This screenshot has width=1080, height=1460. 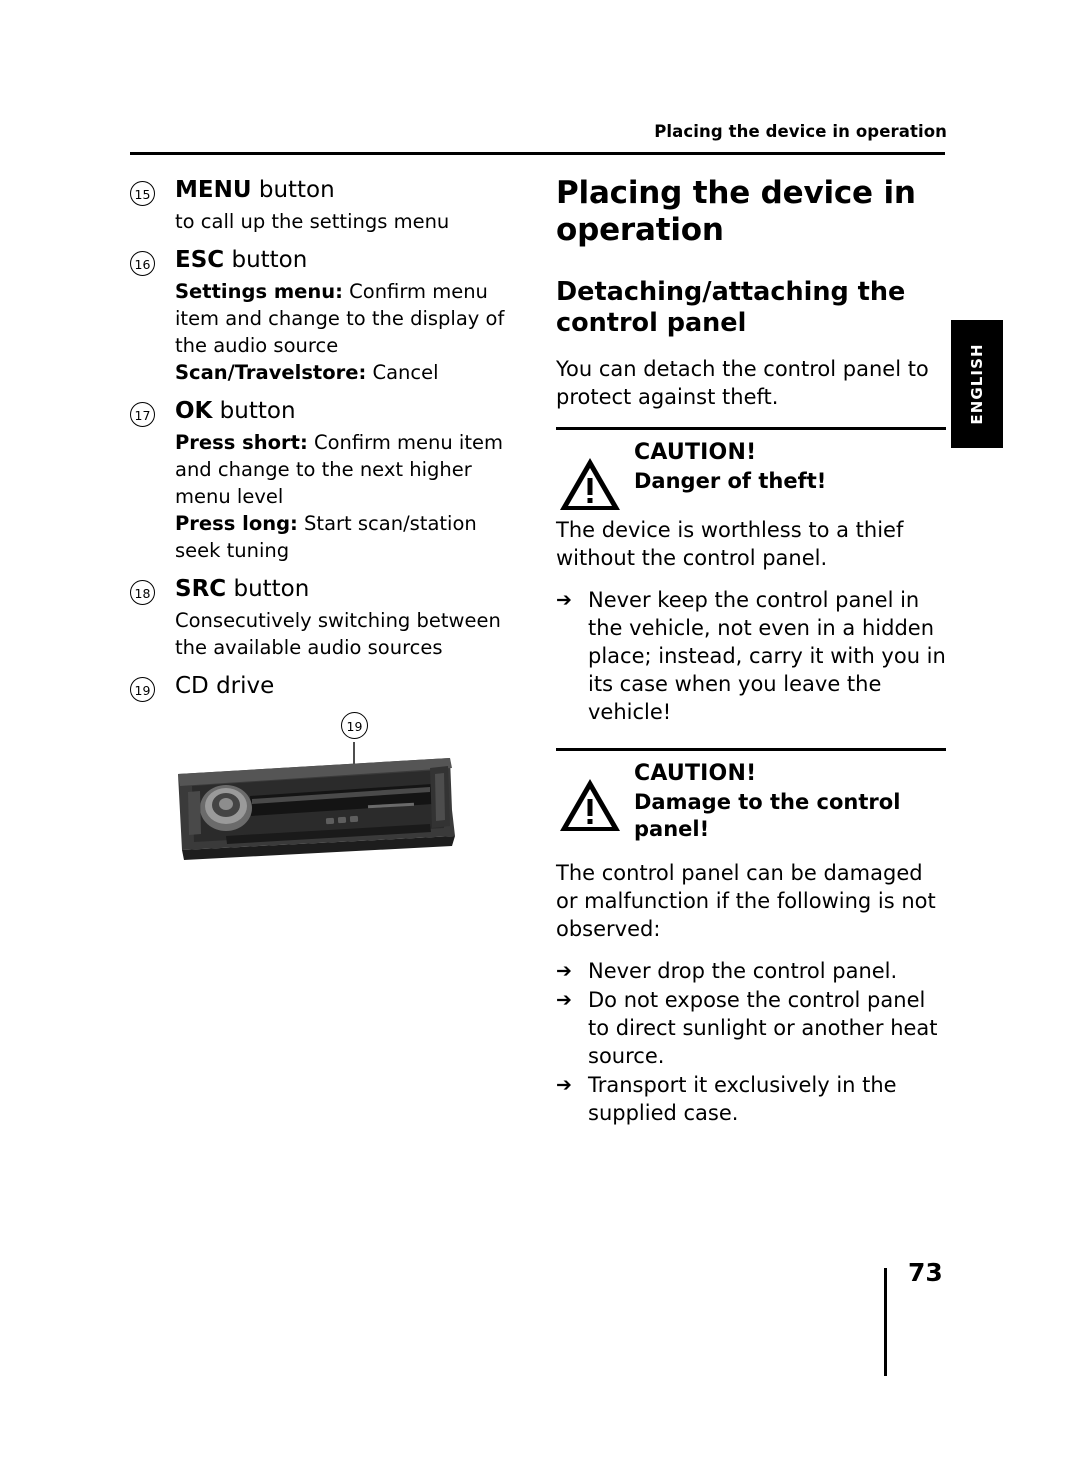 I want to click on item-body-bold: Press short:, so click(x=241, y=442).